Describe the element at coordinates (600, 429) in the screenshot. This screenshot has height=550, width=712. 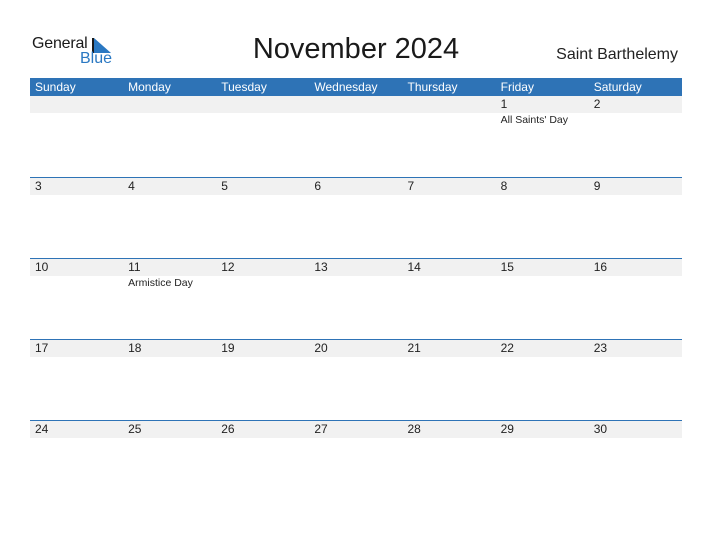
I see `day-number: 30` at that location.